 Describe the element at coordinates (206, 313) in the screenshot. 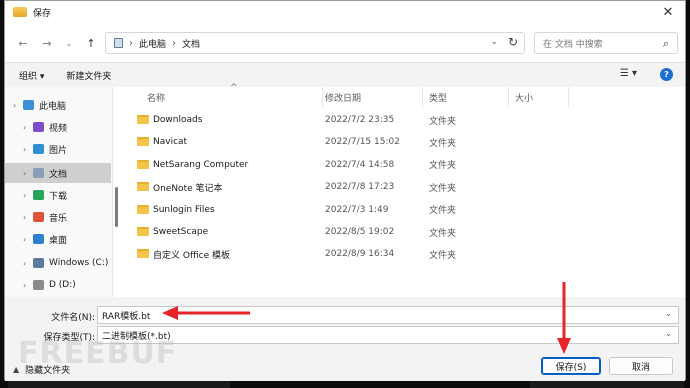

I see `arrow-to-filename-icon` at that location.